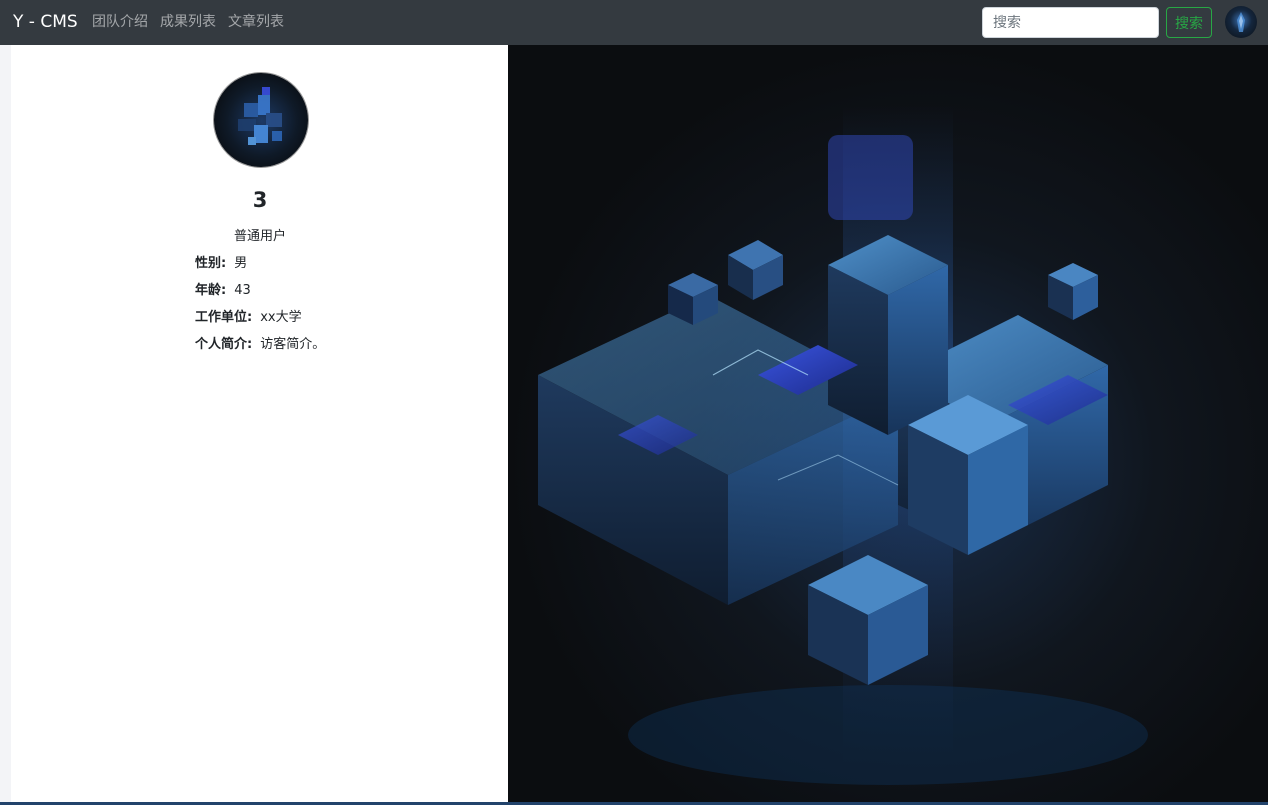 The width and height of the screenshot is (1268, 805). What do you see at coordinates (634, 22) in the screenshot?
I see `top-navbar: Y - CMS 团队介绍 成果列表 文章列表 搜索` at bounding box center [634, 22].